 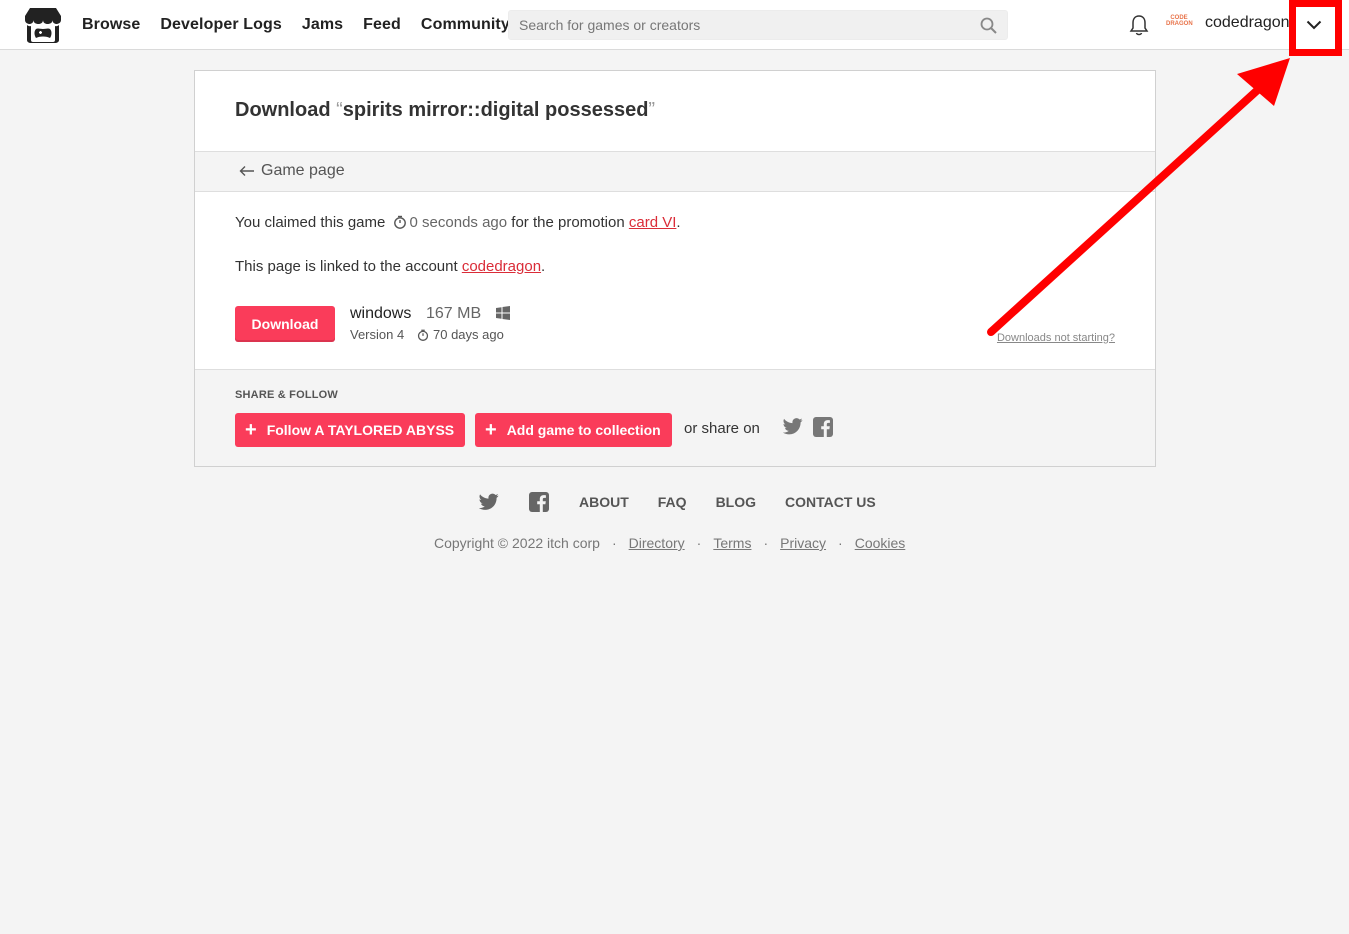 What do you see at coordinates (803, 543) in the screenshot?
I see `privacy-link: Privacy` at bounding box center [803, 543].